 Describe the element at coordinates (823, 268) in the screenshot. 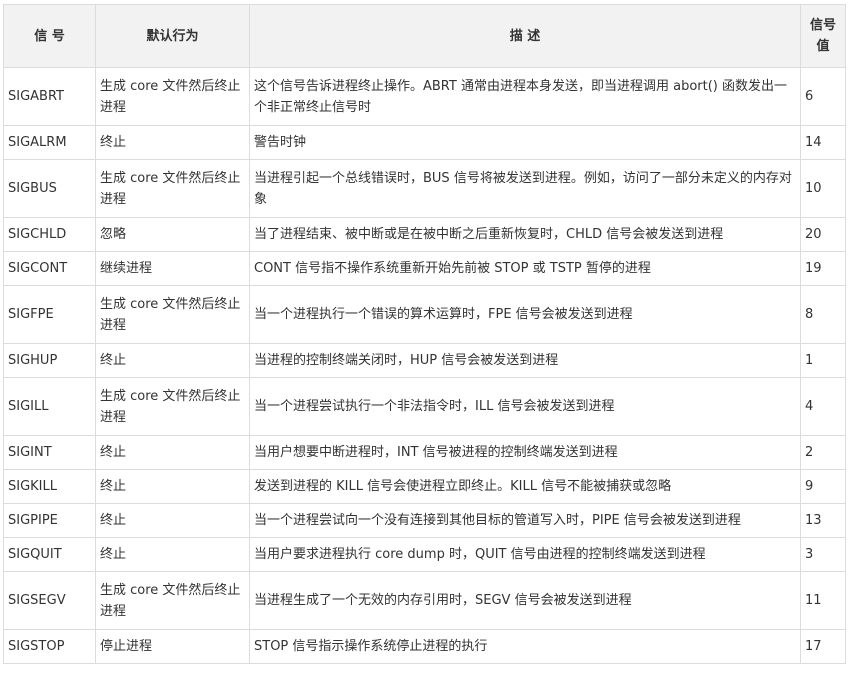

I see `cell-signal-value: 19` at that location.